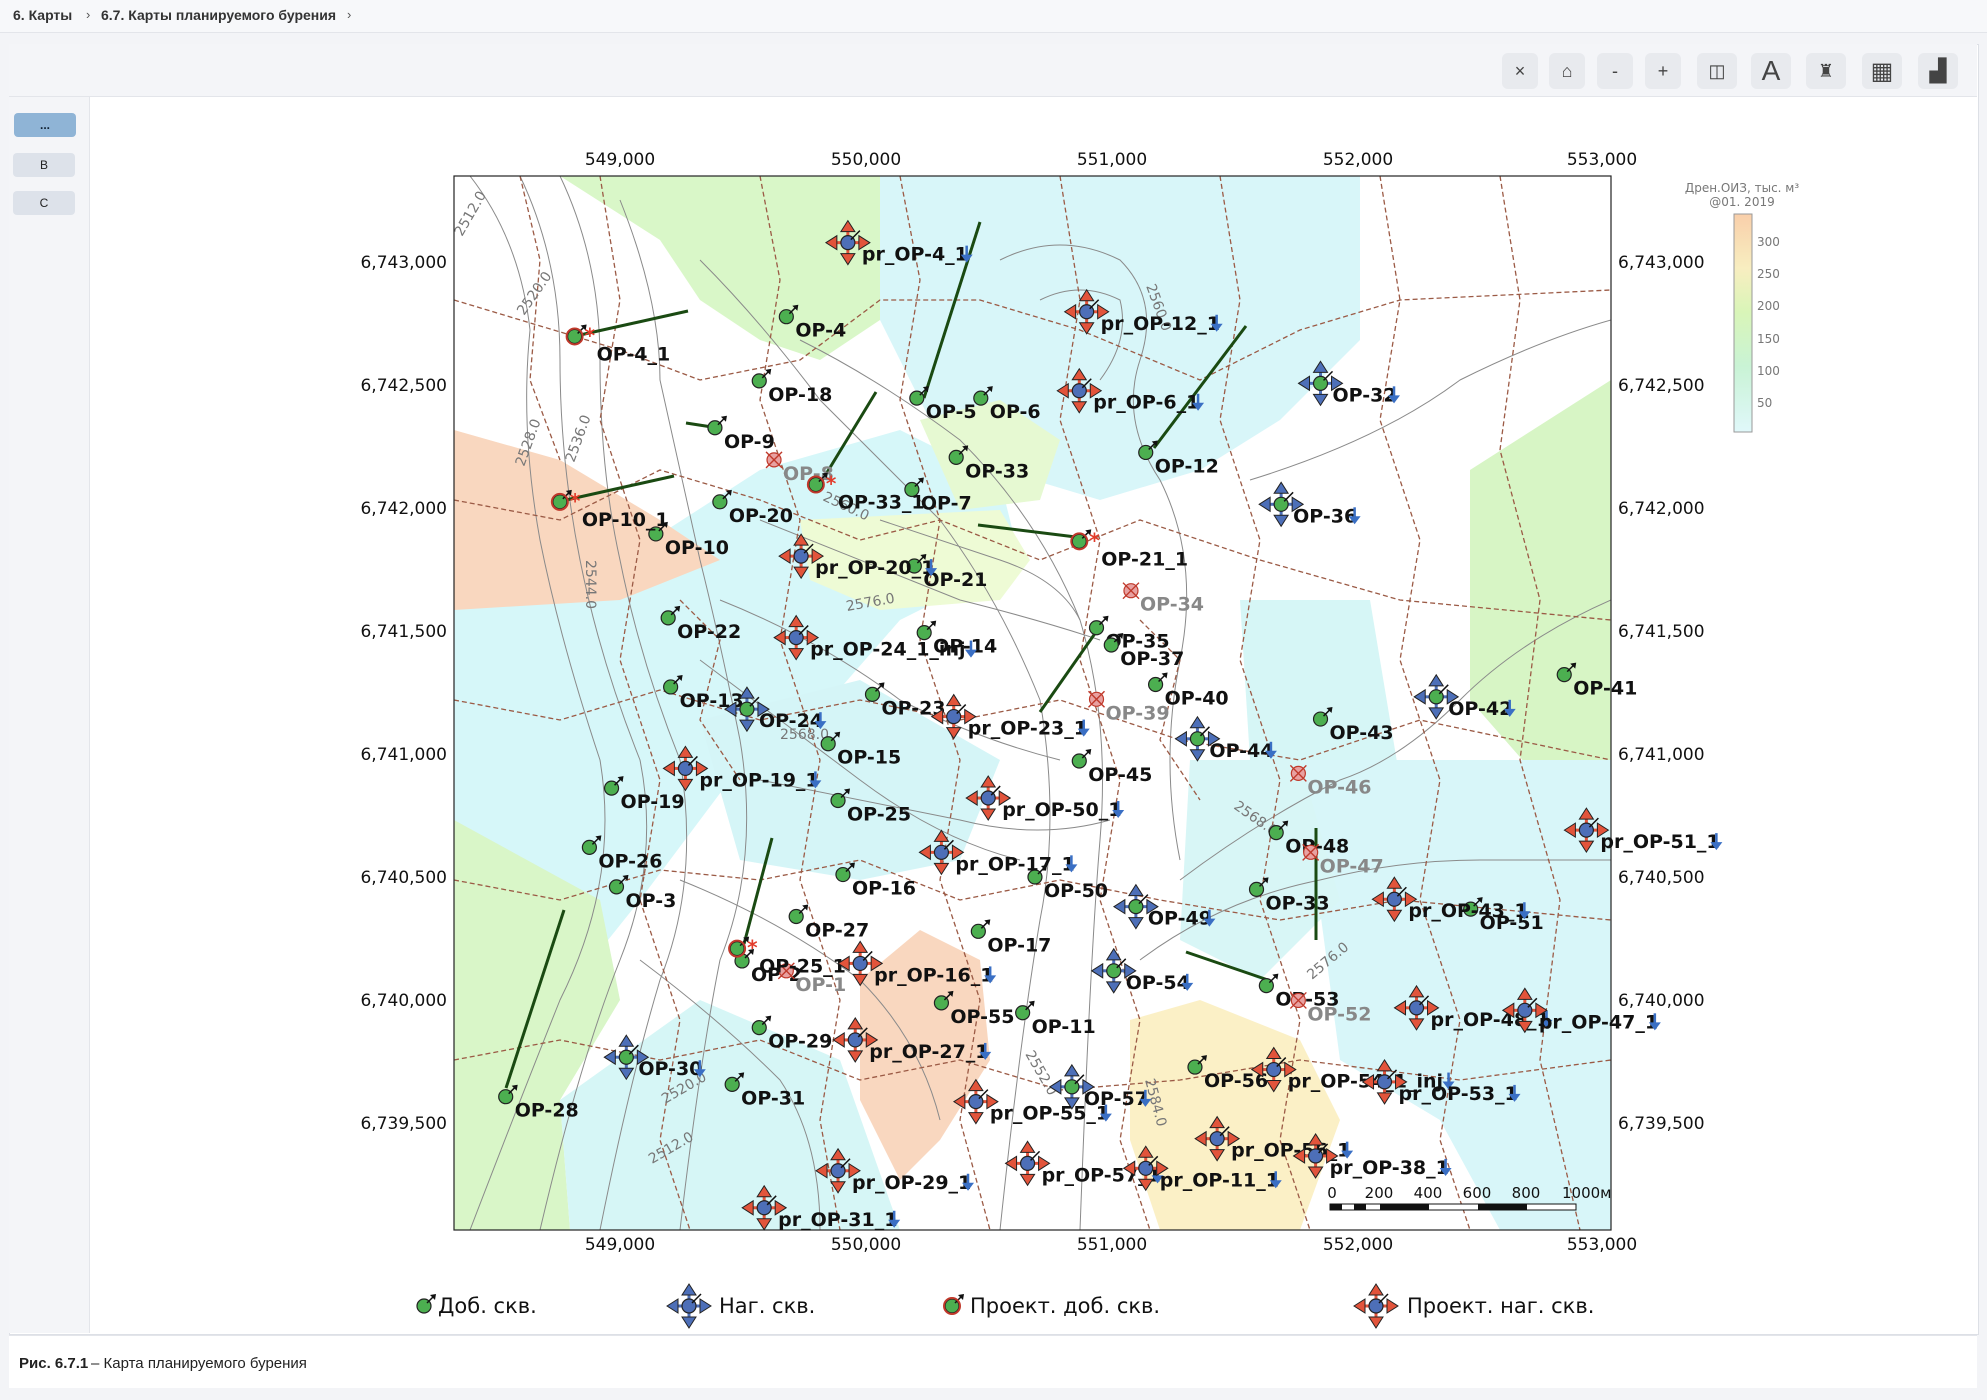 This screenshot has height=1400, width=1987. I want to click on close-button: ×, so click(1520, 71).